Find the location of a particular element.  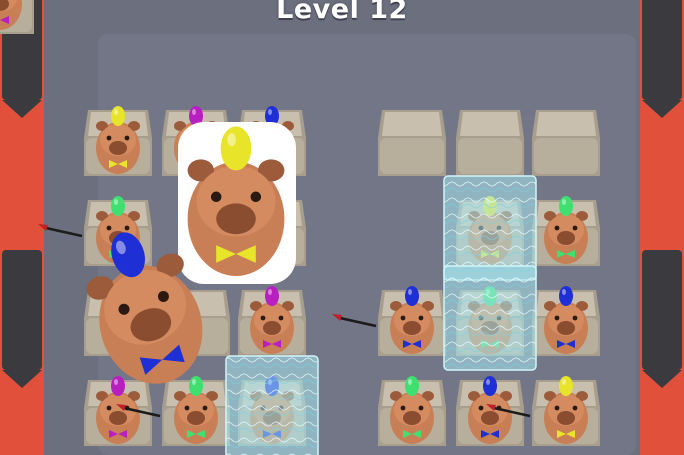

level-title: Level 12 is located at coordinates (342, 12).